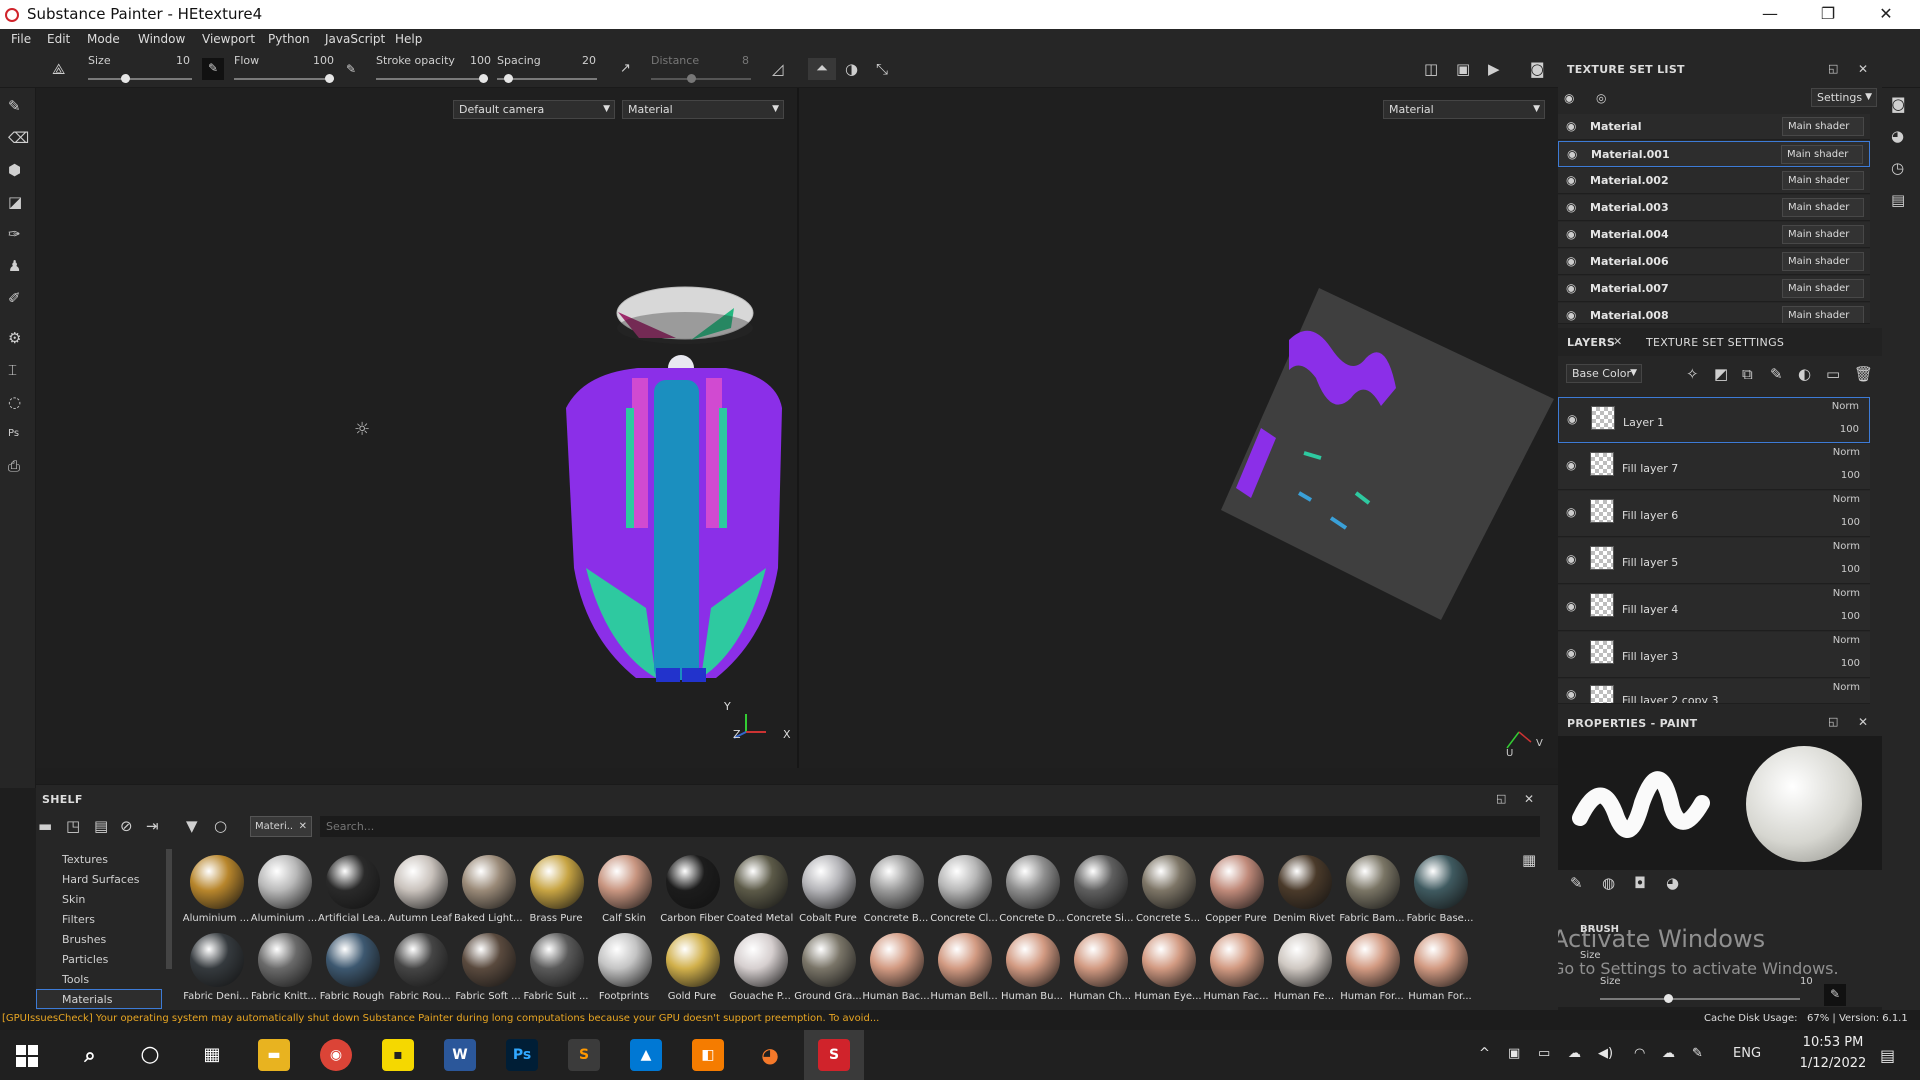 The image size is (1920, 1080). I want to click on filter-icon: ▼, so click(192, 826).